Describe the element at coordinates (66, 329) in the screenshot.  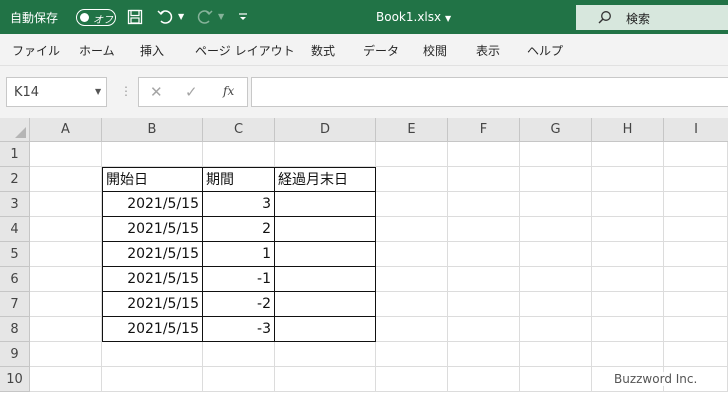
I see `cell-a8` at that location.